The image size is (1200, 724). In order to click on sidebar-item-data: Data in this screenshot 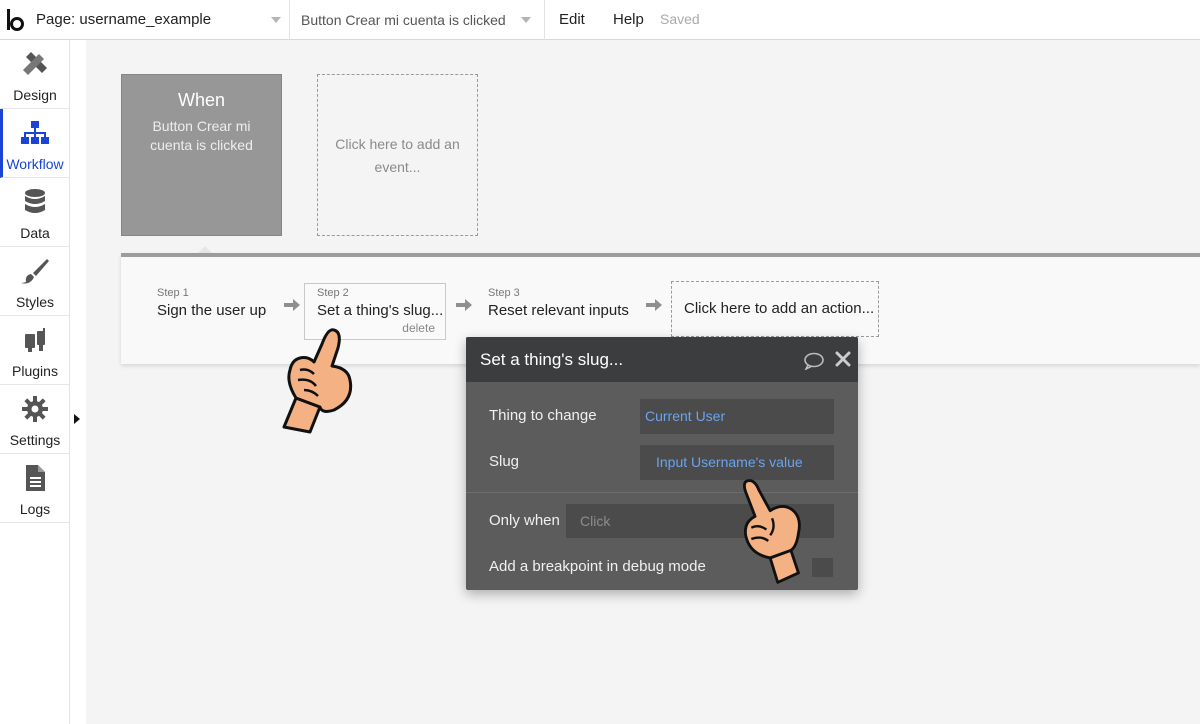, I will do `click(35, 212)`.